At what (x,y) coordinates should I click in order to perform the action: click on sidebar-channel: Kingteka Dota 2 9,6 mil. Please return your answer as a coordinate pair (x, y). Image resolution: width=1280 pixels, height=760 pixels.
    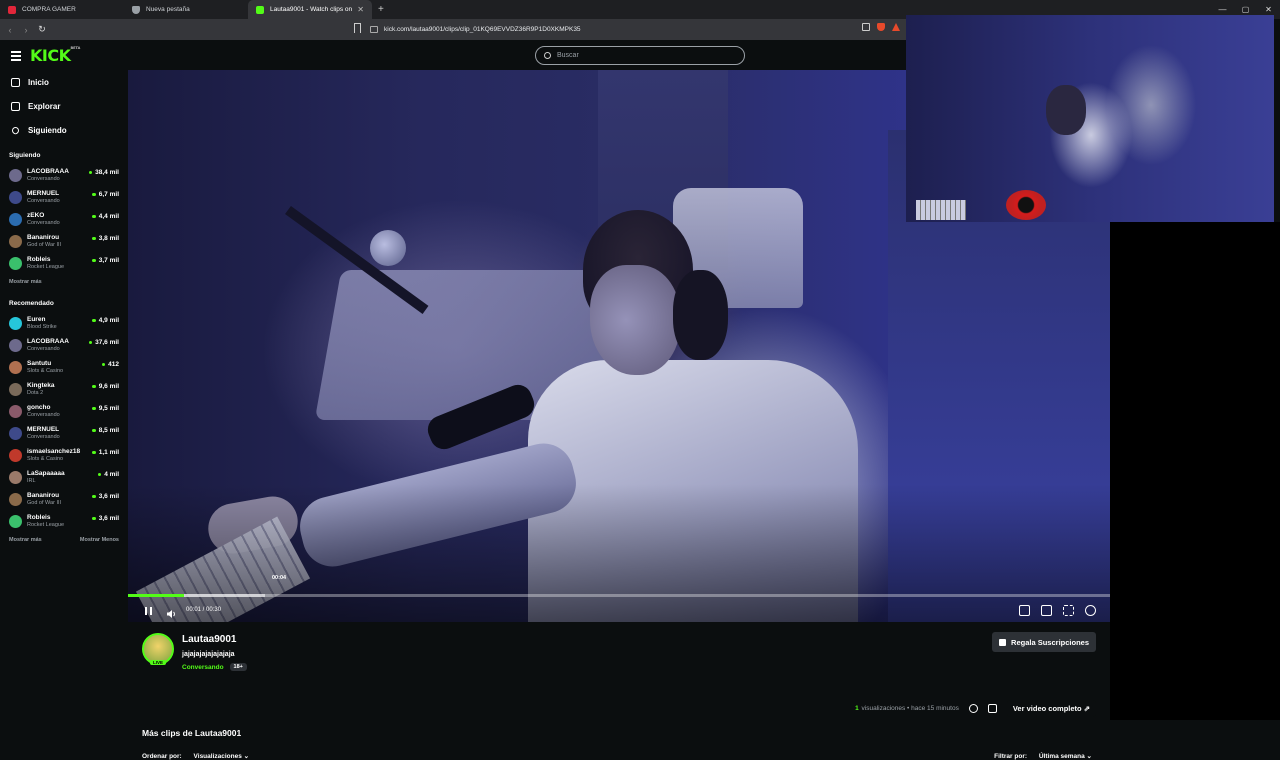
    Looking at the image, I should click on (64, 389).